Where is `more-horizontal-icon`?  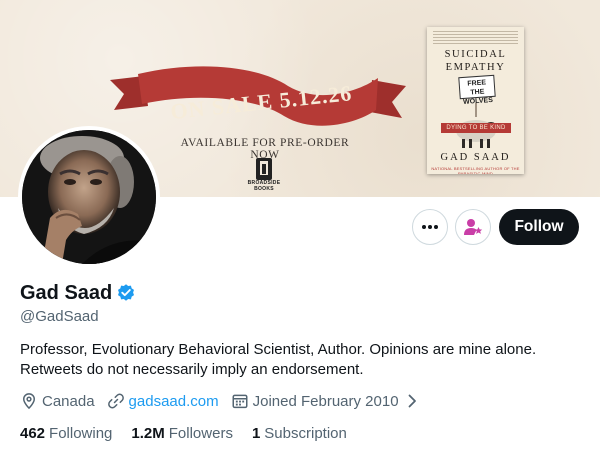
more-horizontal-icon is located at coordinates (430, 227).